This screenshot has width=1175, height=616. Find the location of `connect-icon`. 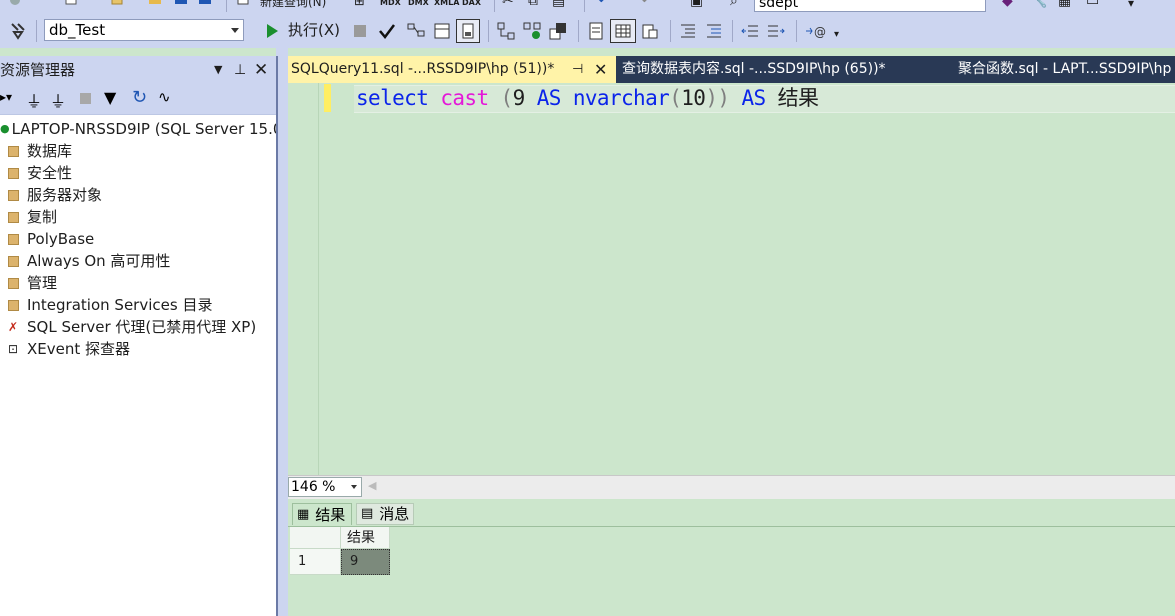

connect-icon is located at coordinates (18, 30).